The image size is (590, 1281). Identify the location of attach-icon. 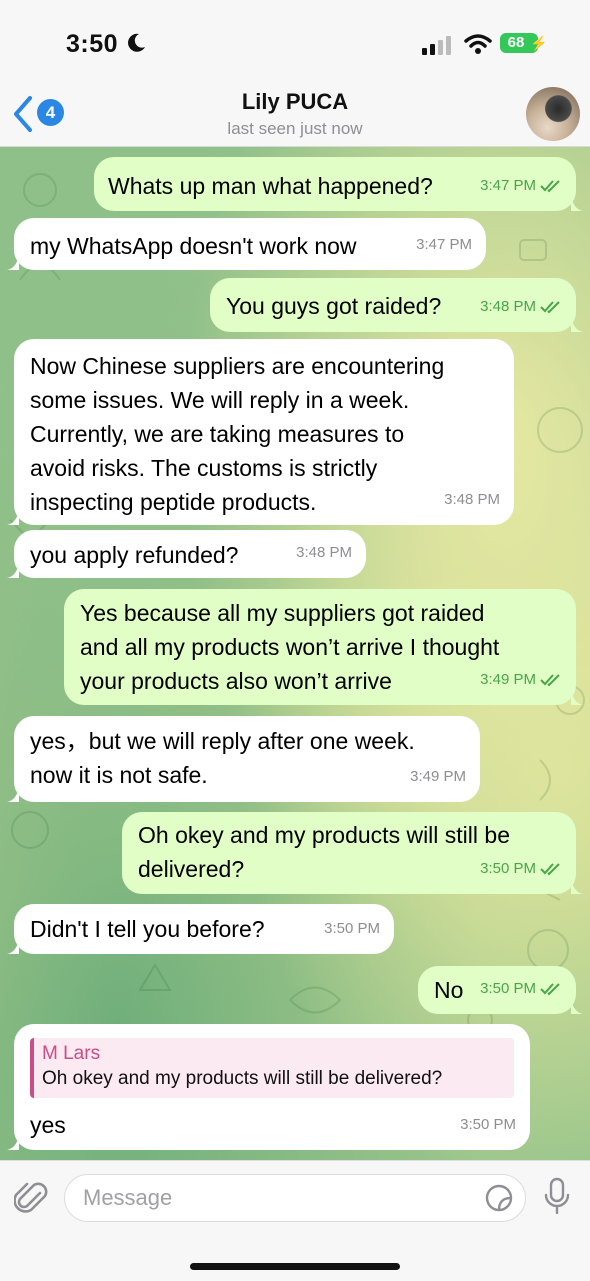
(32, 1199).